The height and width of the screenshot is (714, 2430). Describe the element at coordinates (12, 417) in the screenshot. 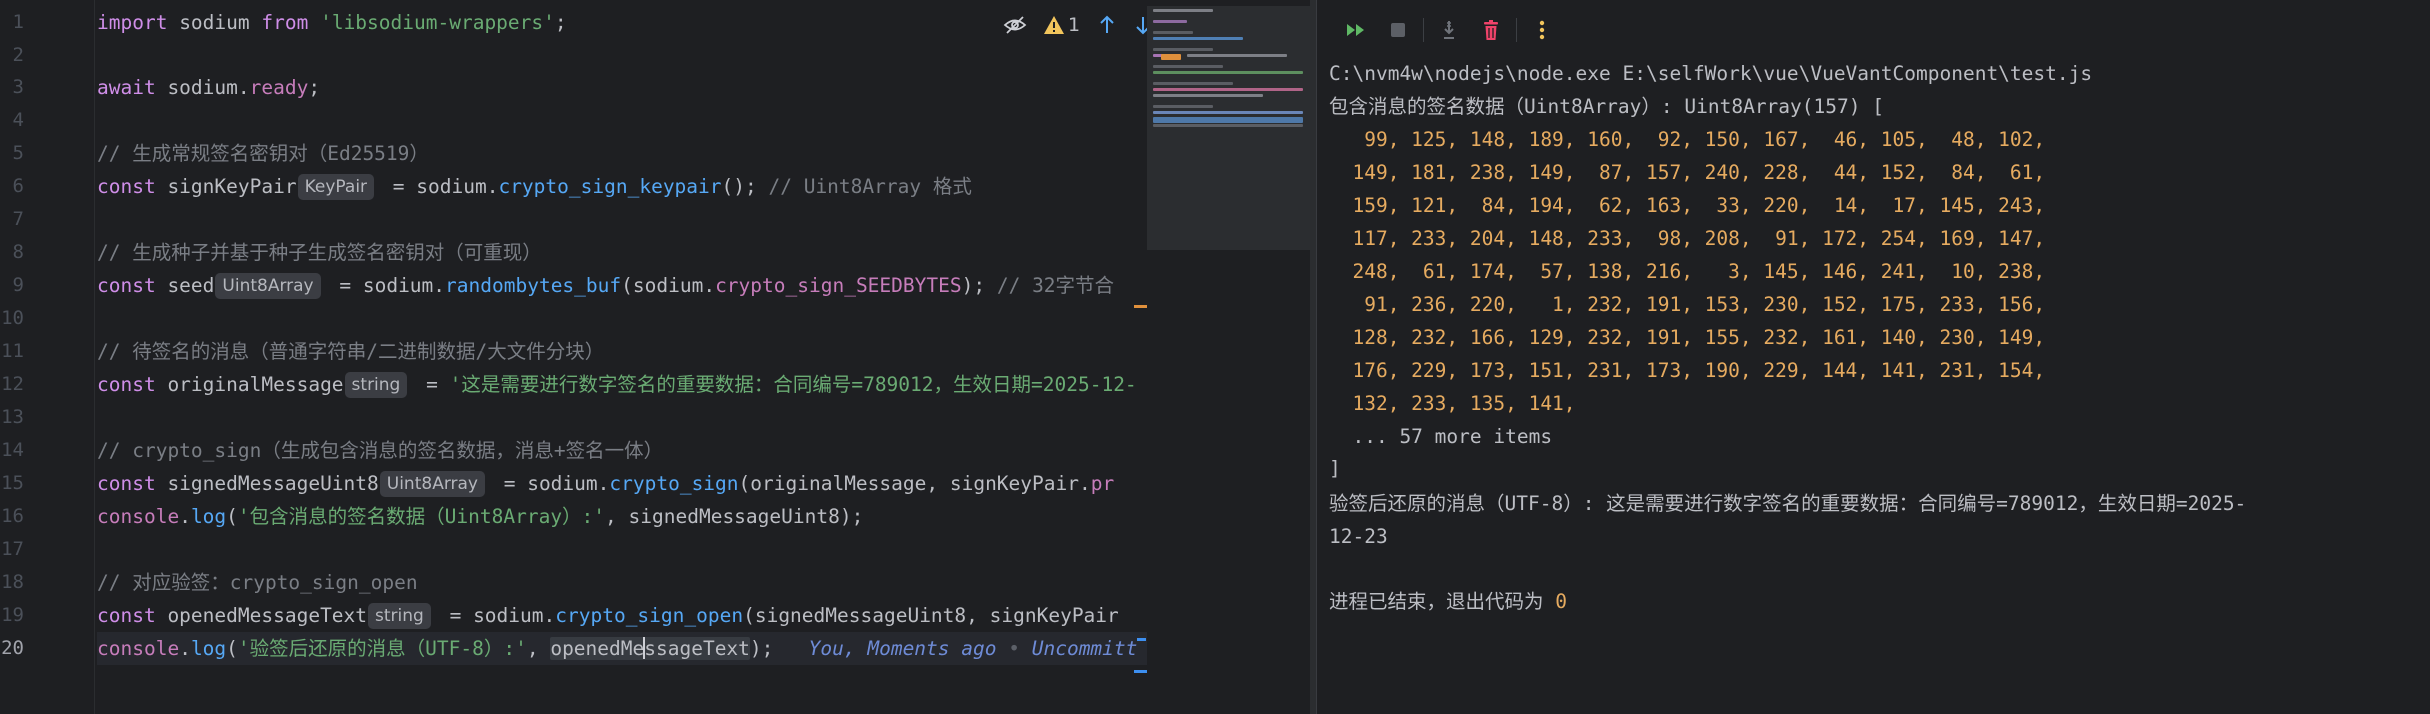

I see `line-number: 13` at that location.